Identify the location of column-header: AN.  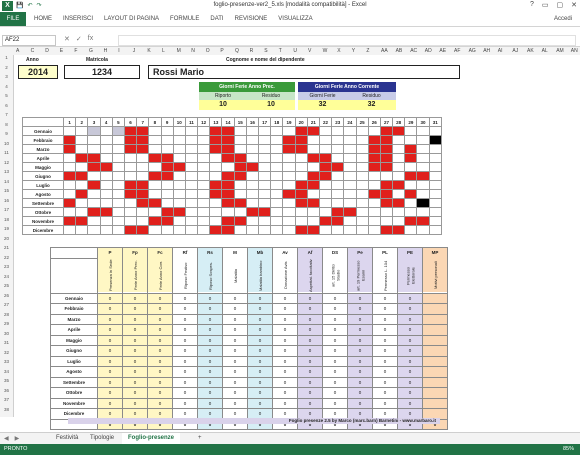
(574, 51).